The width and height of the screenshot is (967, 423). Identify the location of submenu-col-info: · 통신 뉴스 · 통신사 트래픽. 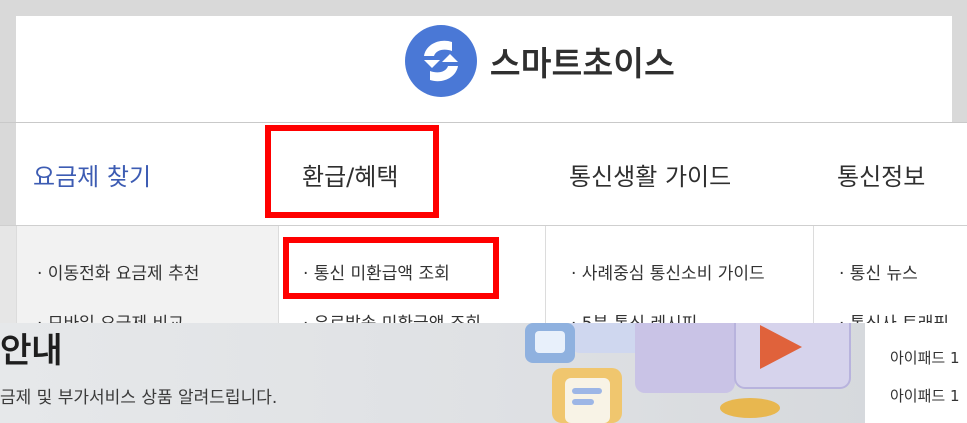
(890, 275).